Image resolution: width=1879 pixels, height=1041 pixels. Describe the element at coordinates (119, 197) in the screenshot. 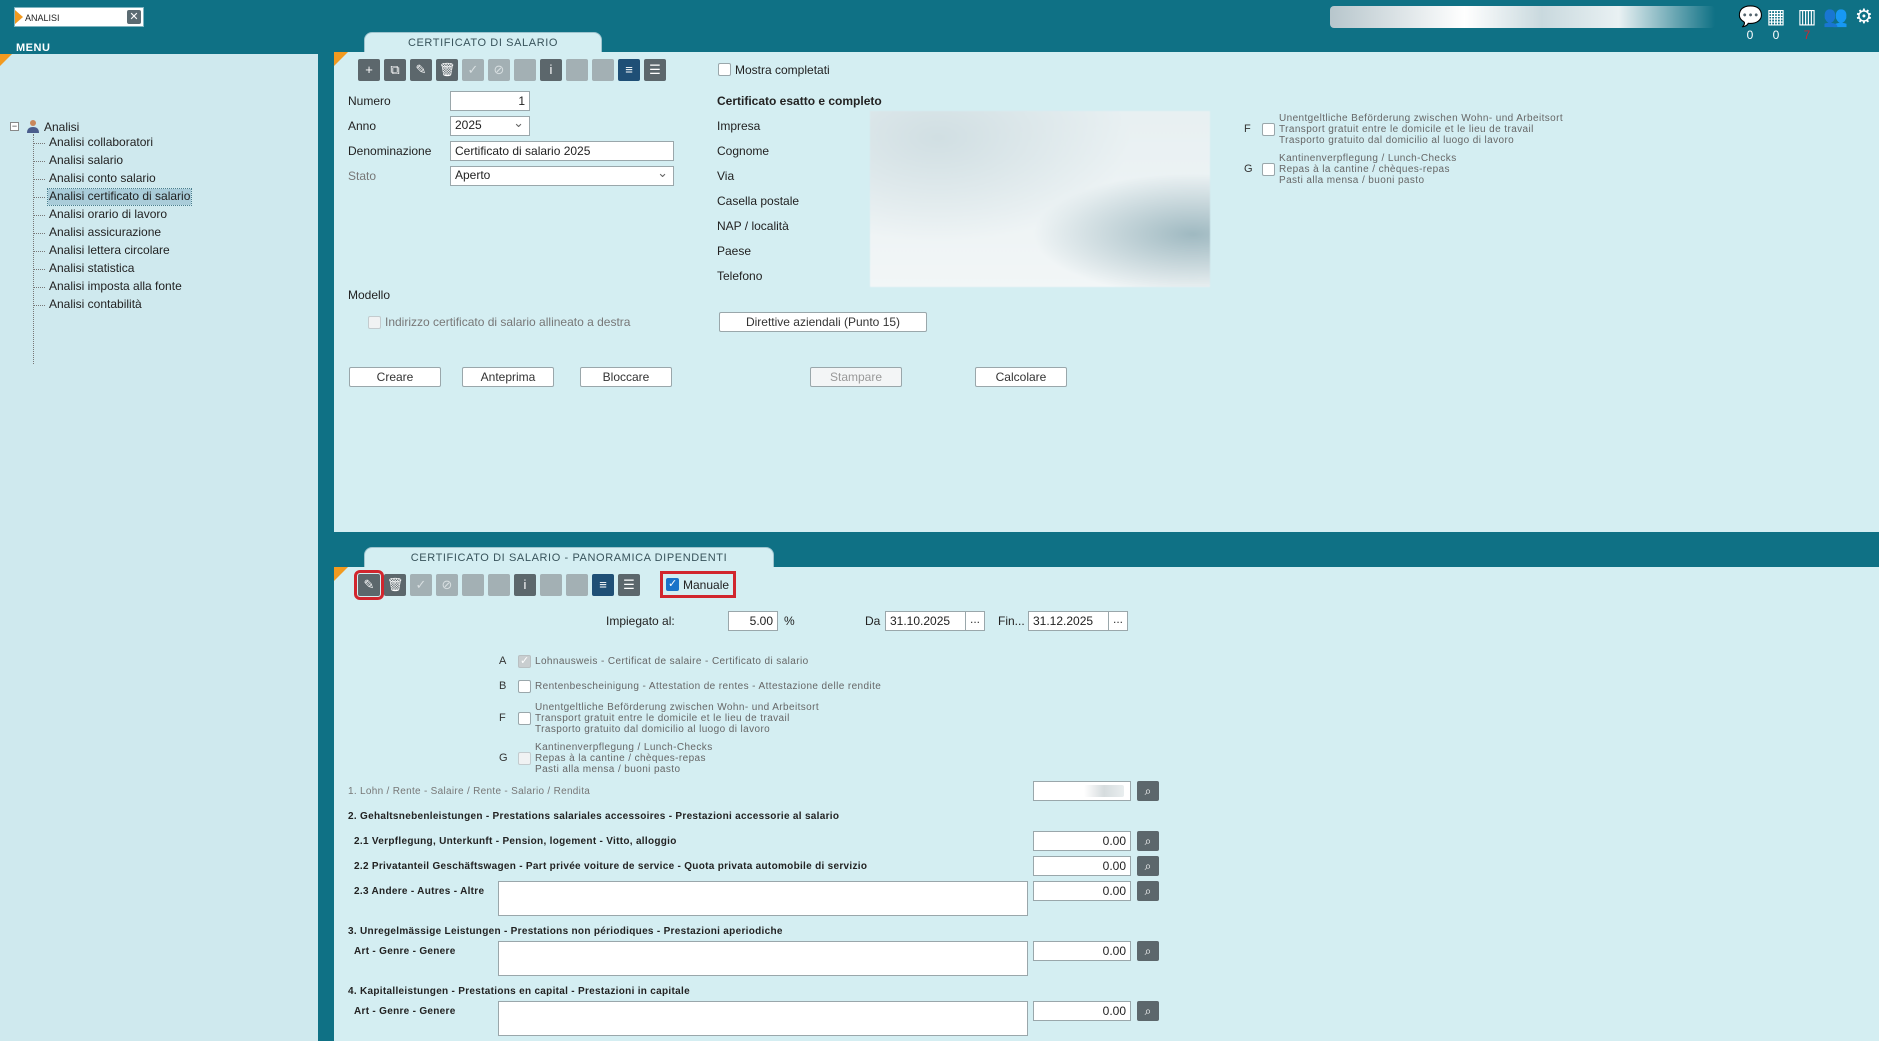

I see `sidebar-item: Analisi certificato di salario` at that location.